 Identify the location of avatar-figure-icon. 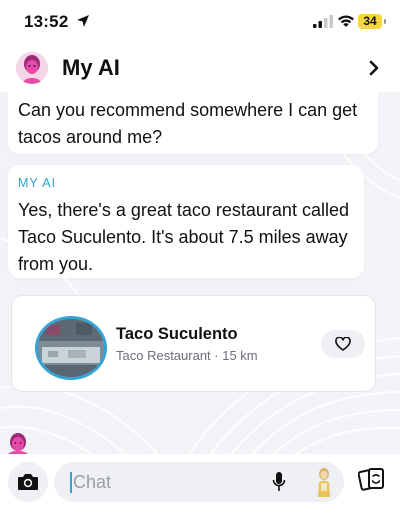
(32, 68).